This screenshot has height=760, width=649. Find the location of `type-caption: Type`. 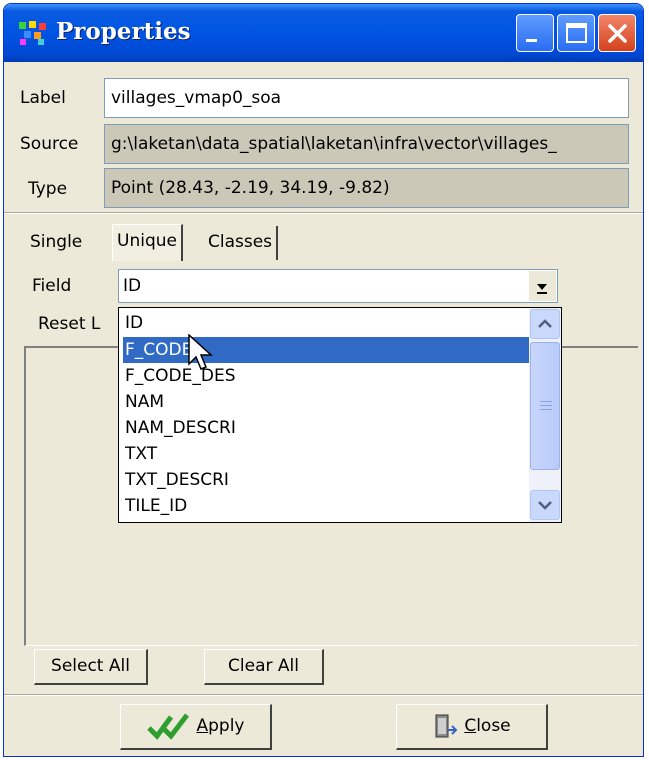

type-caption: Type is located at coordinates (48, 189).